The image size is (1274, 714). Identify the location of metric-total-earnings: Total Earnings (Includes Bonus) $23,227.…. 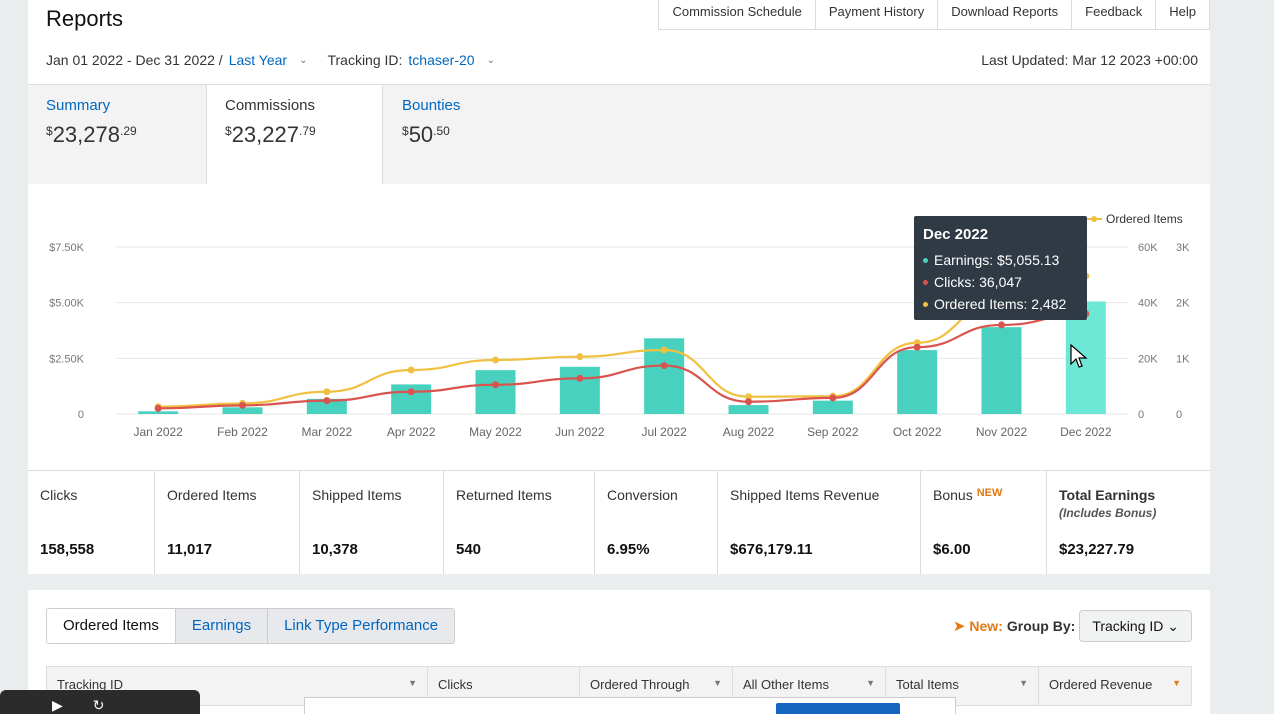
(1108, 522).